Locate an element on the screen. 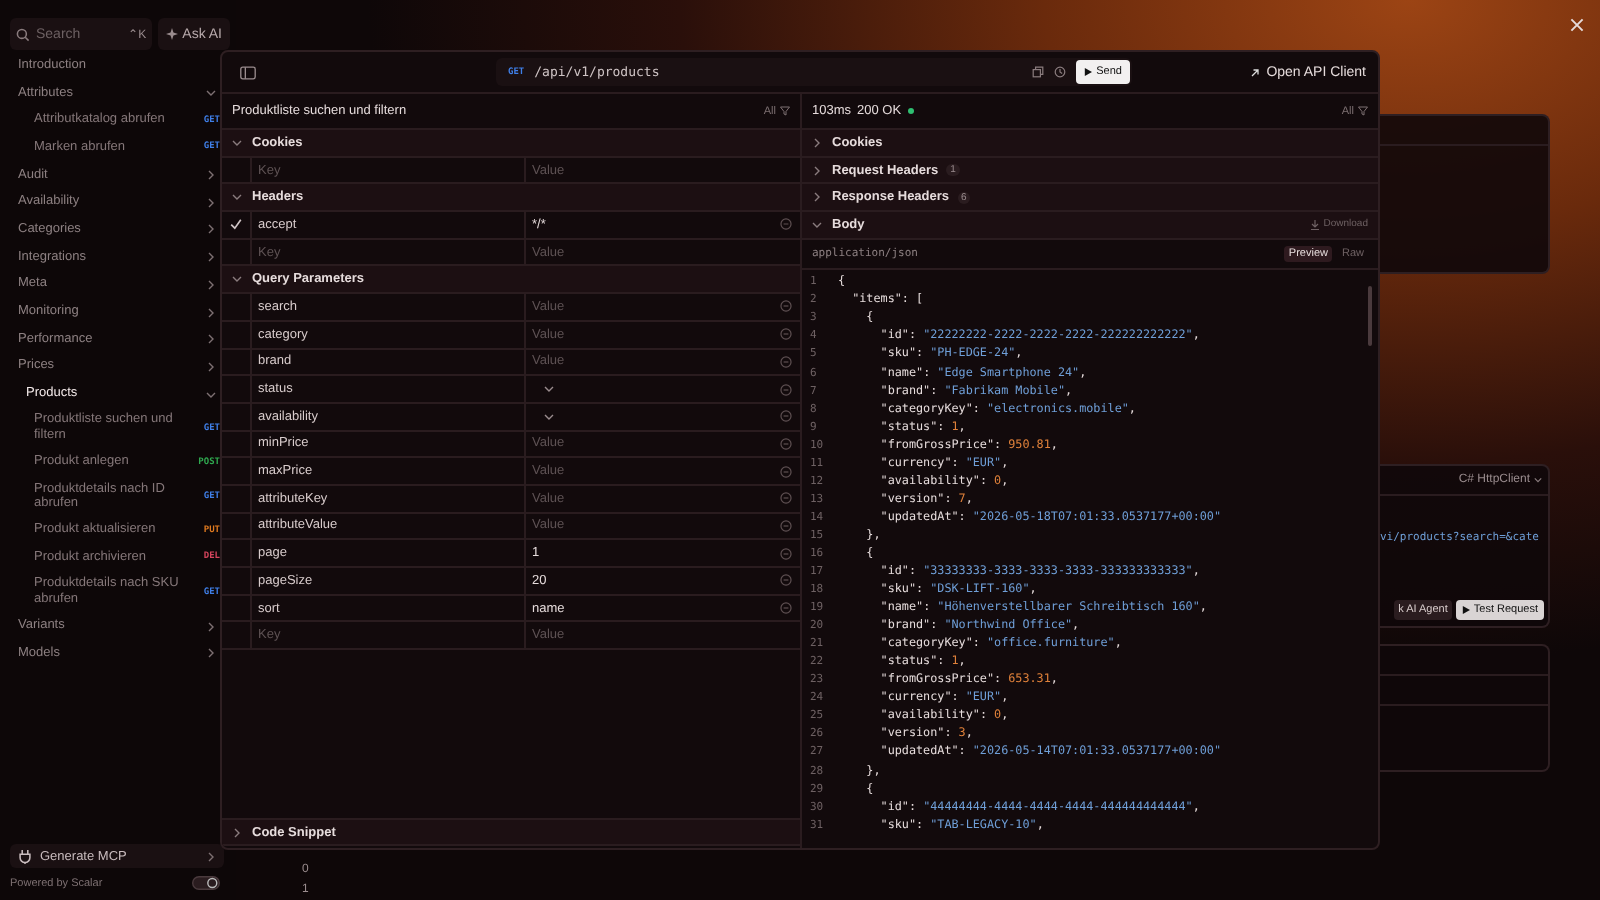  sidebar-toggle-icon is located at coordinates (248, 72).